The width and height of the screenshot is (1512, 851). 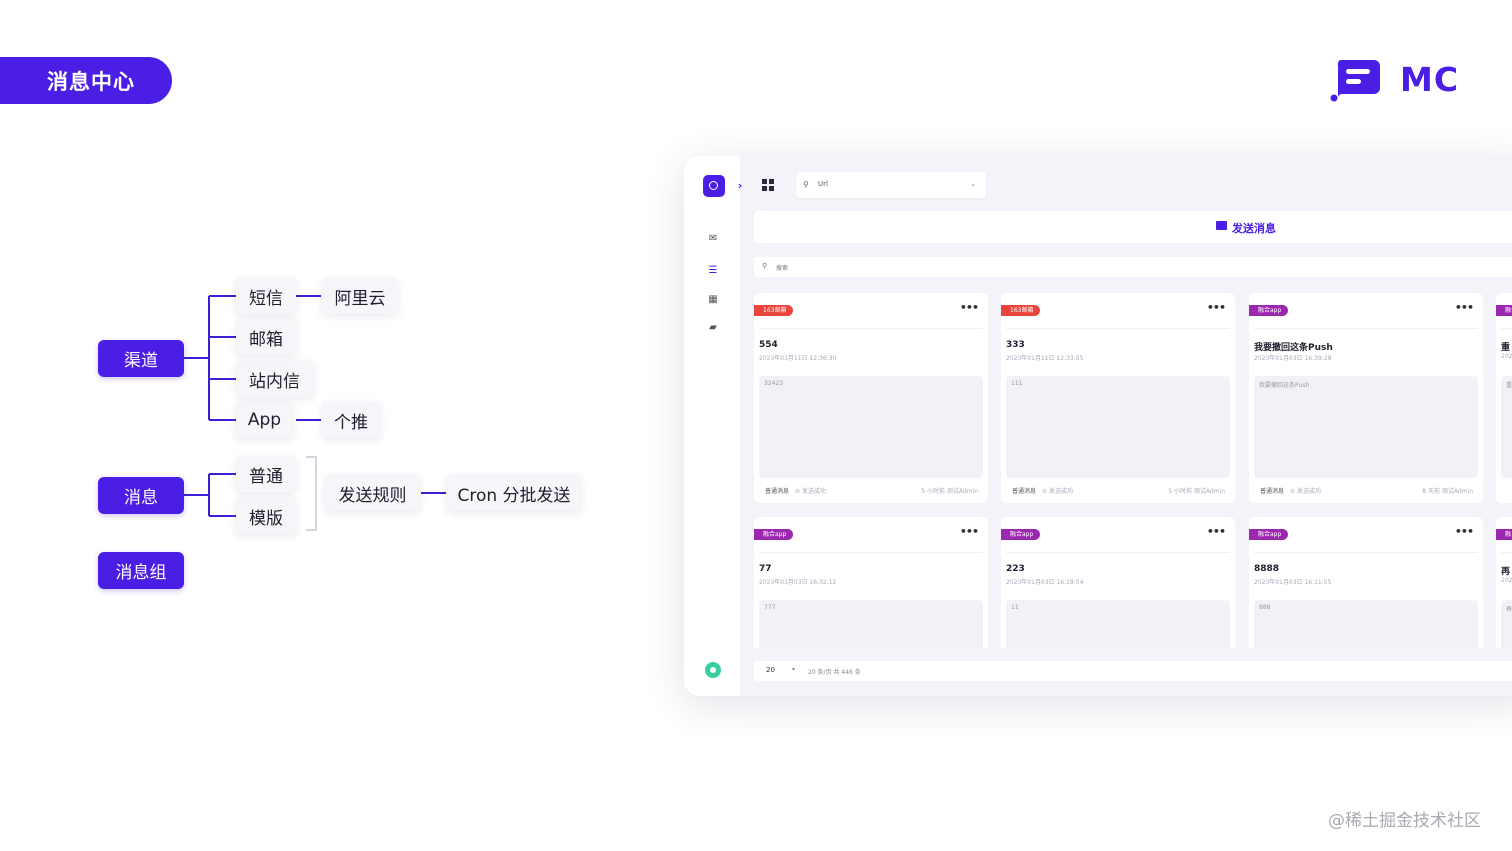 What do you see at coordinates (1293, 358) in the screenshot?
I see `card-time: 2023年01月03日 16:39:28` at bounding box center [1293, 358].